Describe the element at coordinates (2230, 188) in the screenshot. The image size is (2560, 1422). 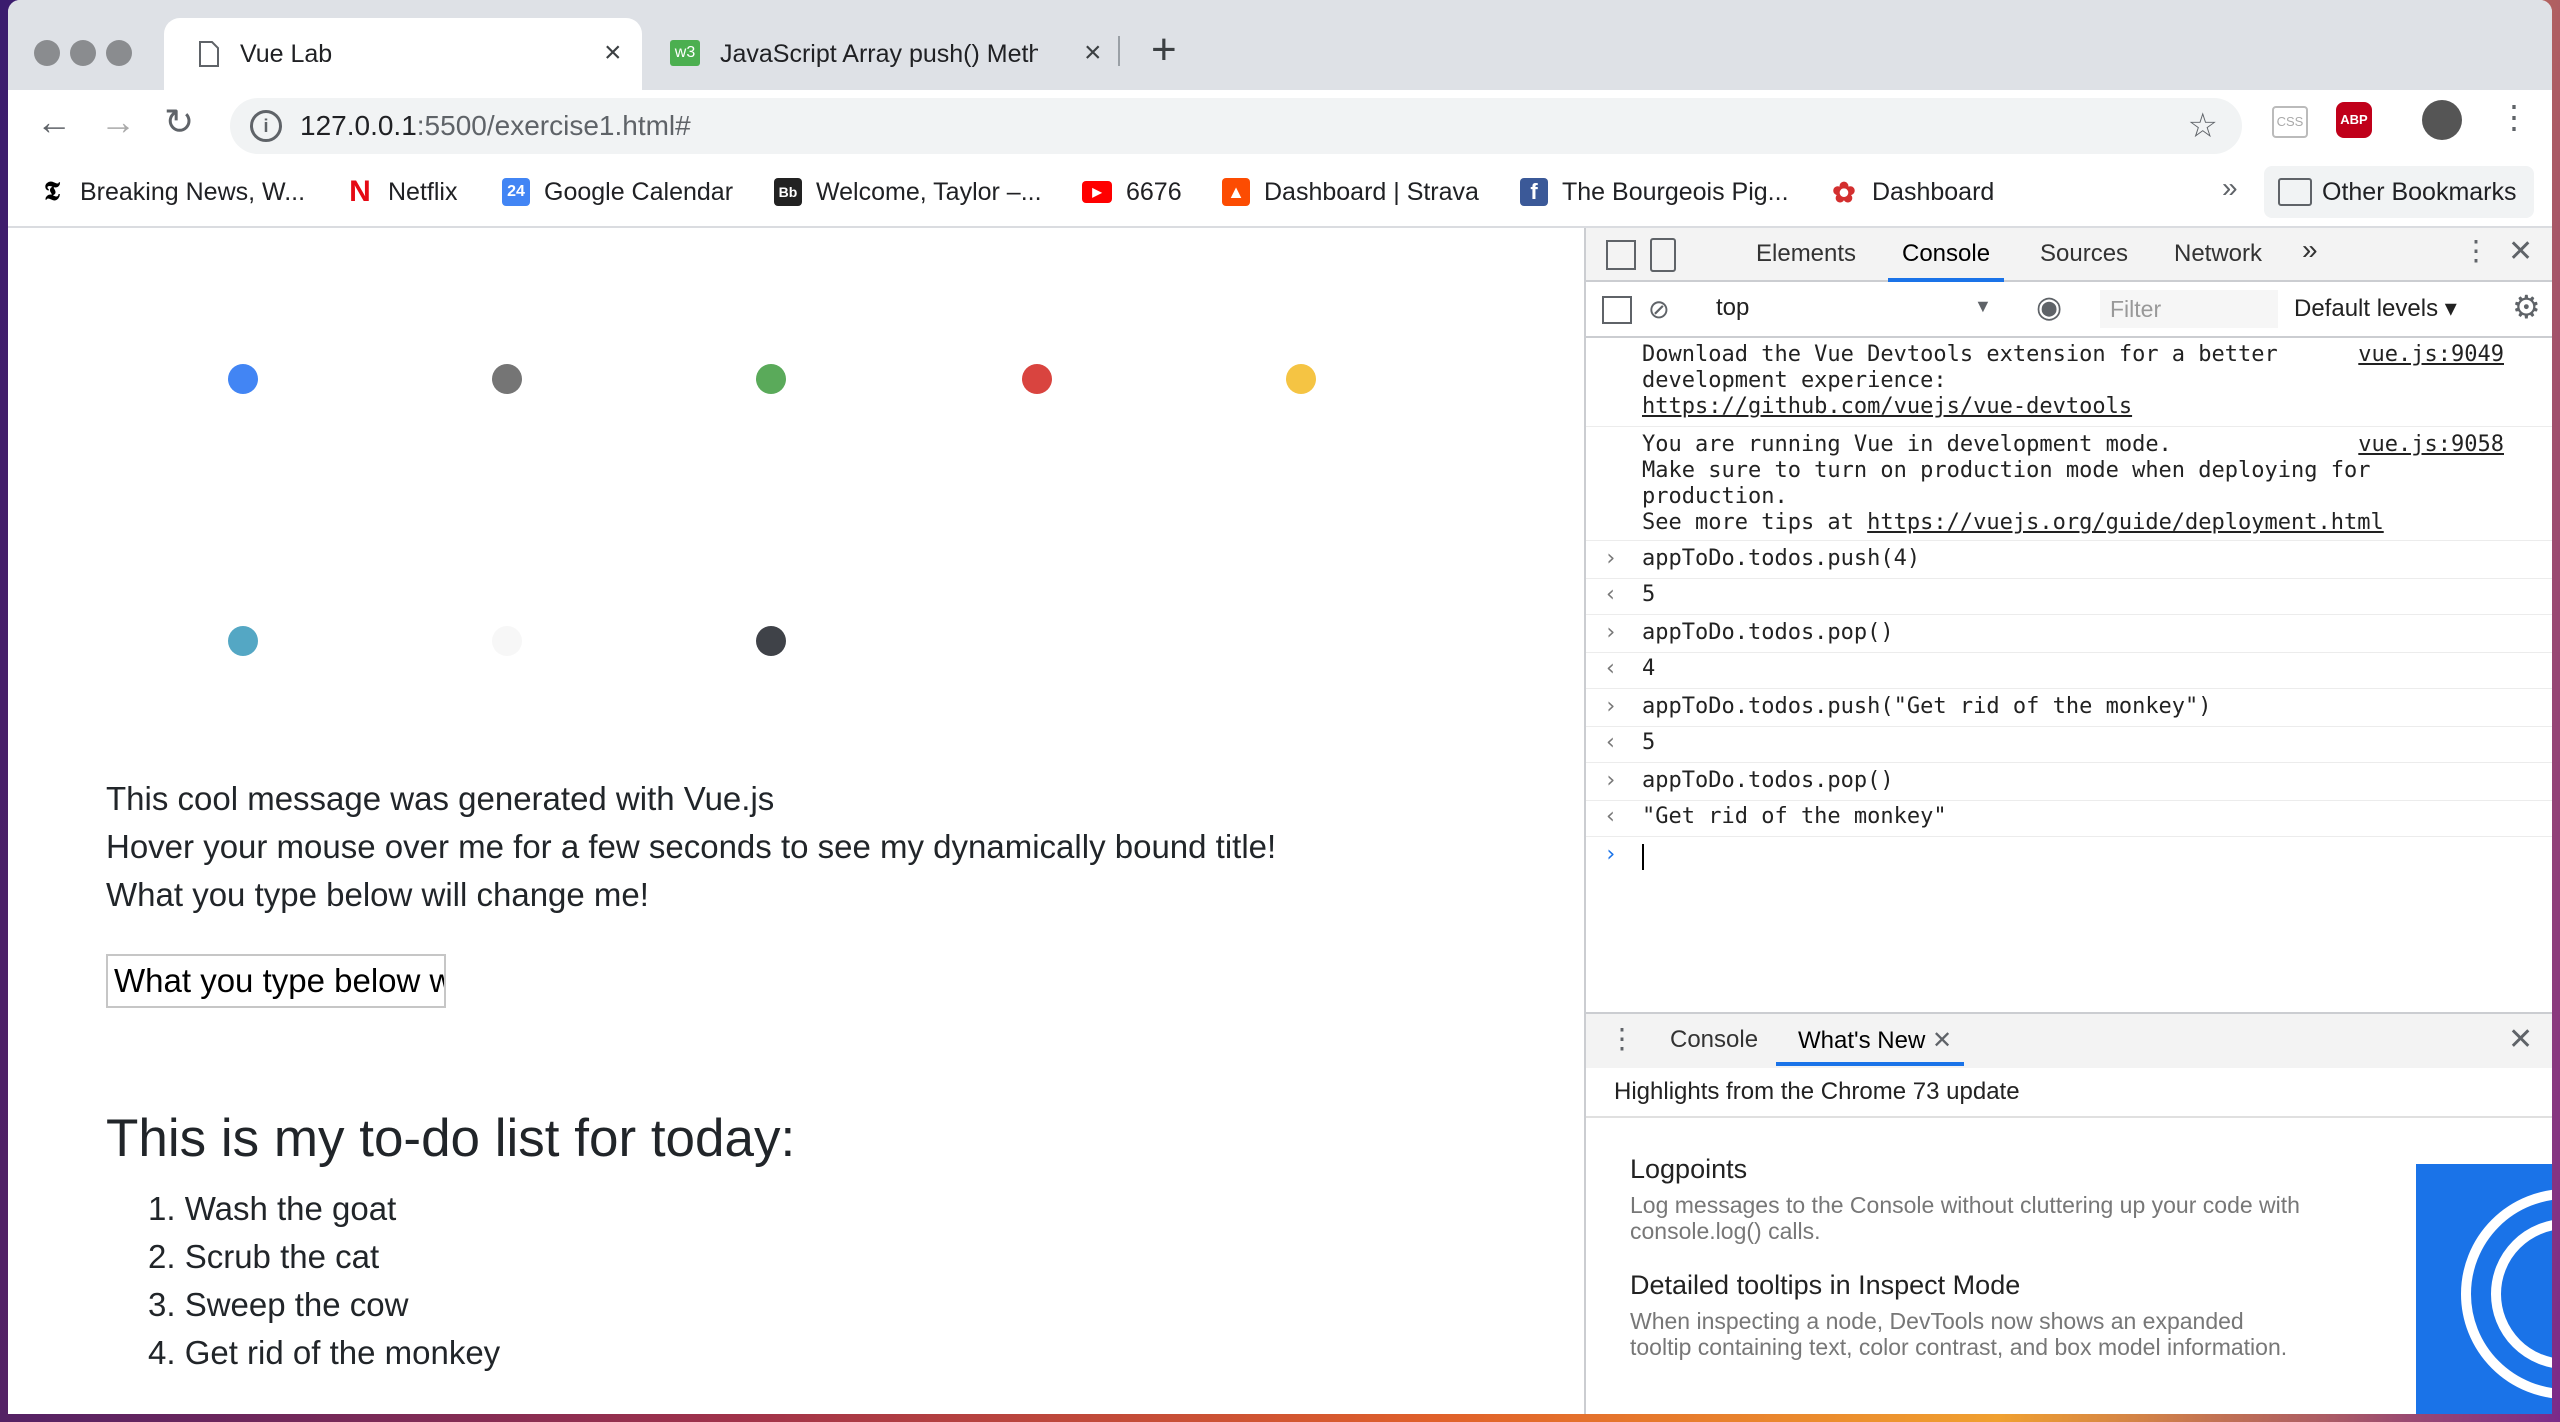
I see `bookmarks-overflow-button: »` at that location.